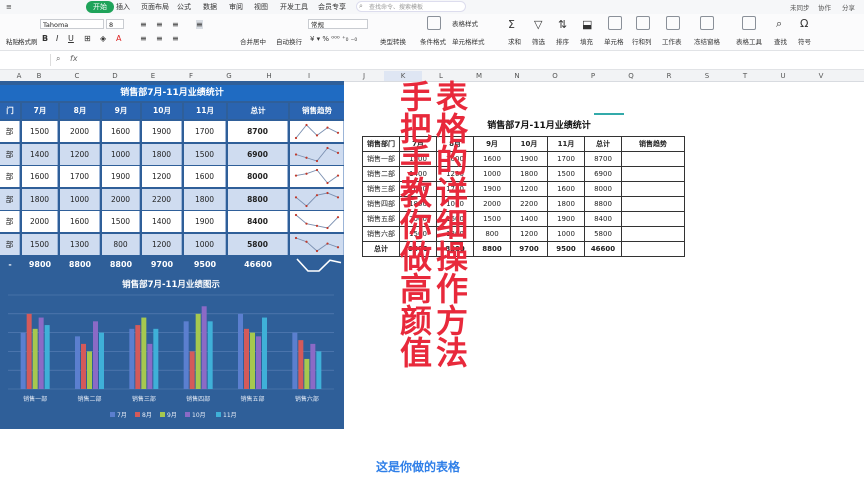 This screenshot has height=486, width=864. I want to click on plain-table-cell: 1800, so click(566, 204).